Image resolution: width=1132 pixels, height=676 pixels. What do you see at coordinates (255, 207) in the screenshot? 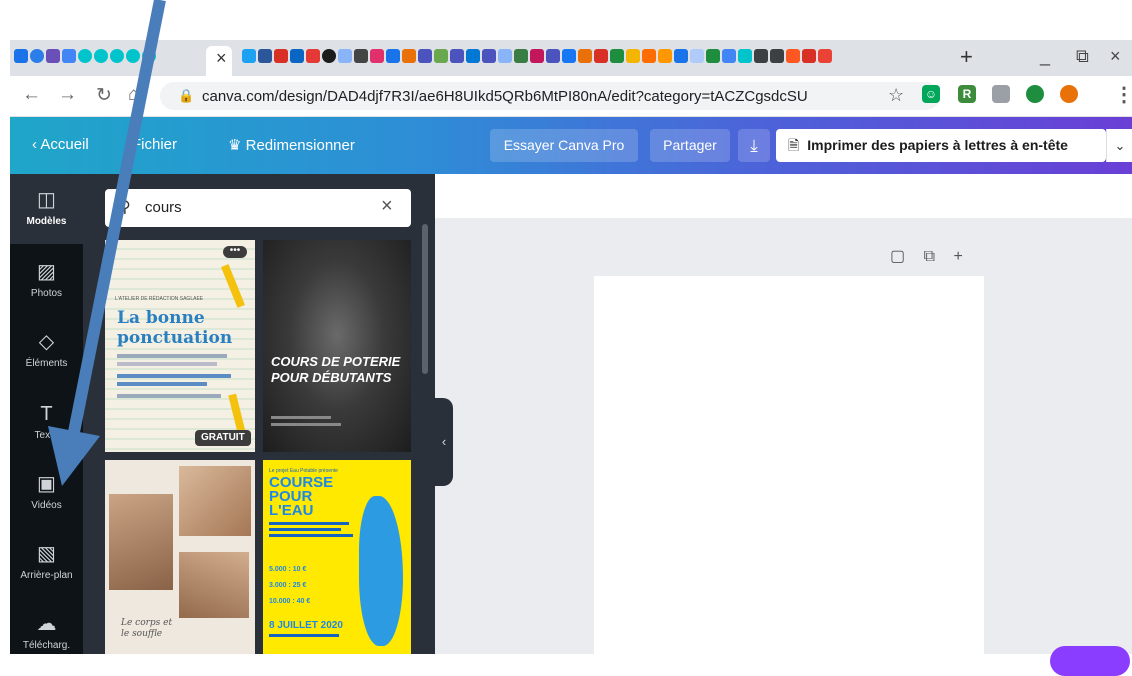
I see `search-input` at bounding box center [255, 207].